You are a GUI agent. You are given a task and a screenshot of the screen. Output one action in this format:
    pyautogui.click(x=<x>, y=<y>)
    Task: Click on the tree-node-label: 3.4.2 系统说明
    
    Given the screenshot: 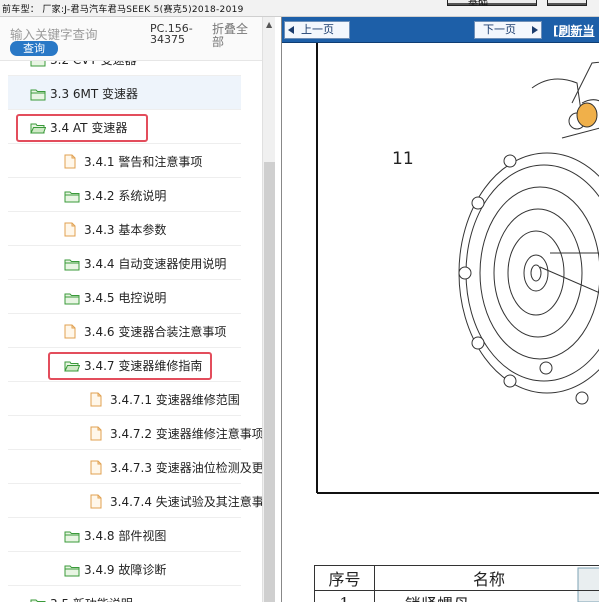 What is the action you would take?
    pyautogui.click(x=125, y=196)
    